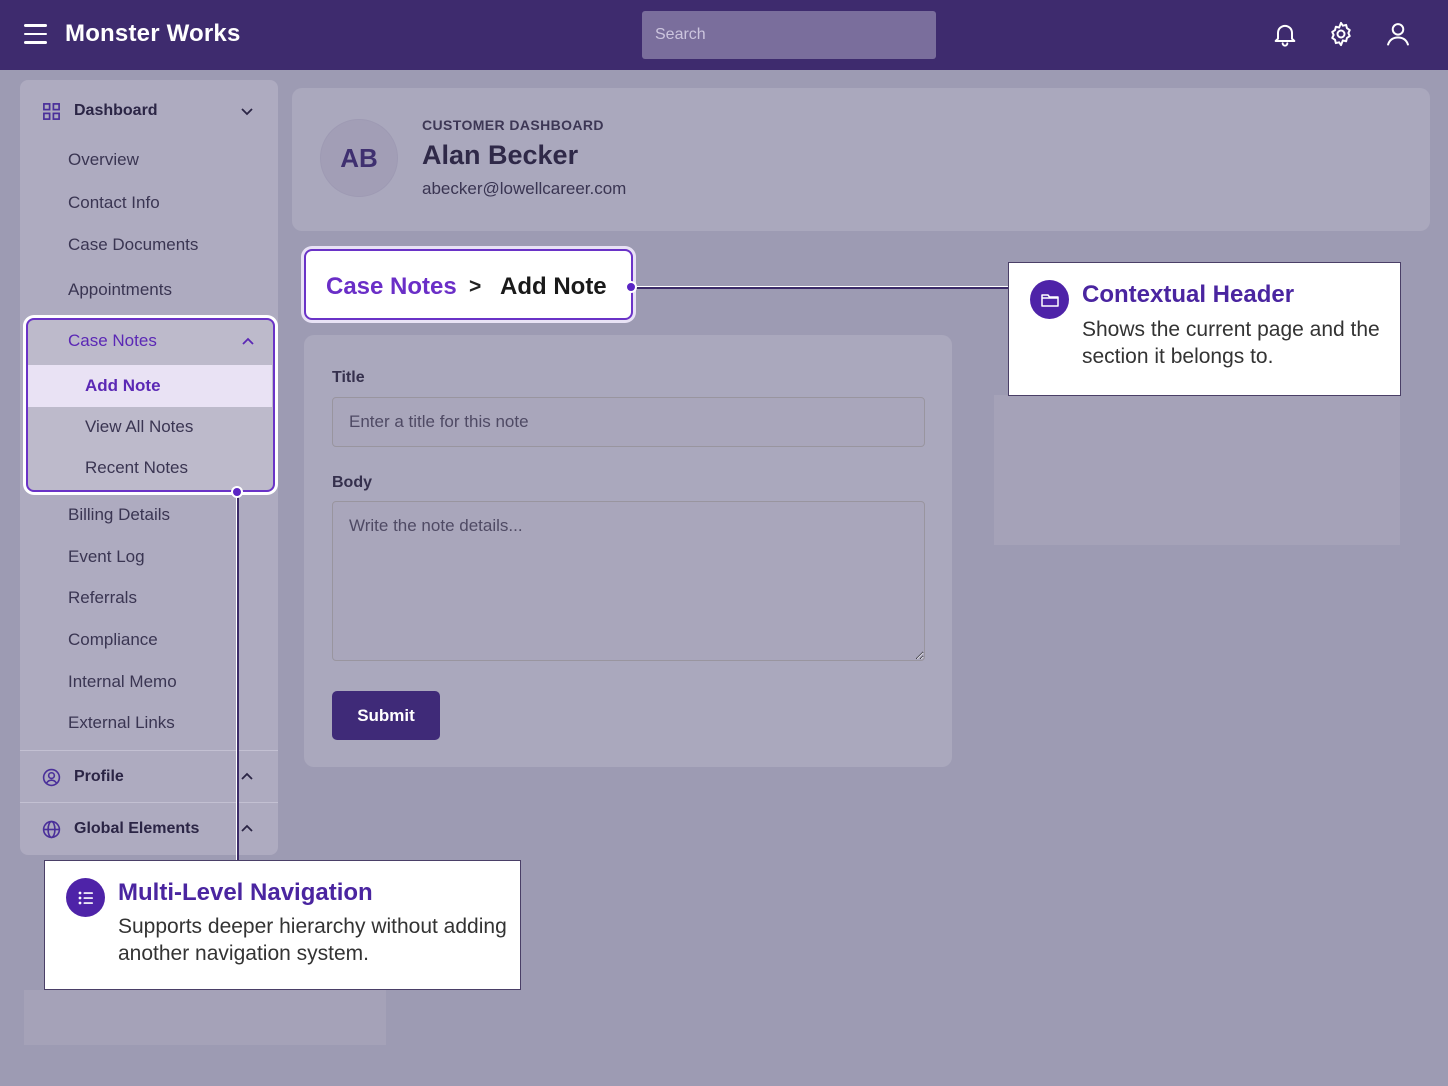 This screenshot has width=1448, height=1086. I want to click on sidebar-group-dashboard: Dashboard, so click(149, 111).